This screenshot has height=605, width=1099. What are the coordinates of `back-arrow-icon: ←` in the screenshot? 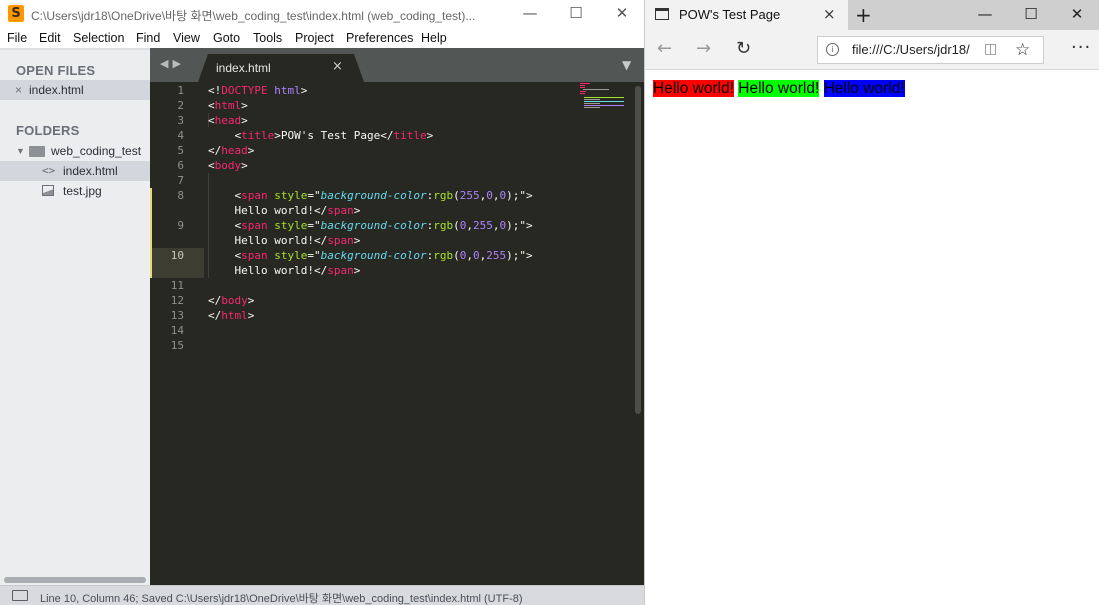 It's located at (664, 48).